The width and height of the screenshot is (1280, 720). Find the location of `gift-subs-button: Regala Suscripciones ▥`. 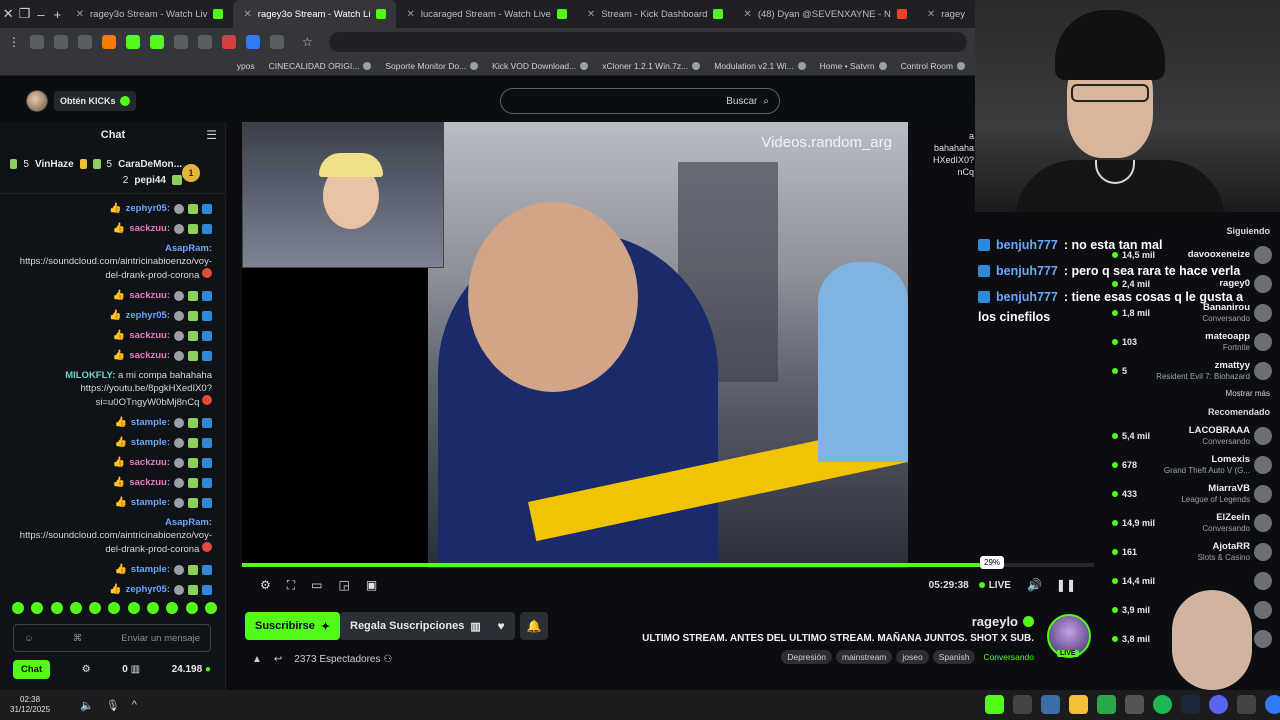

gift-subs-button: Regala Suscripciones ▥ is located at coordinates (415, 626).